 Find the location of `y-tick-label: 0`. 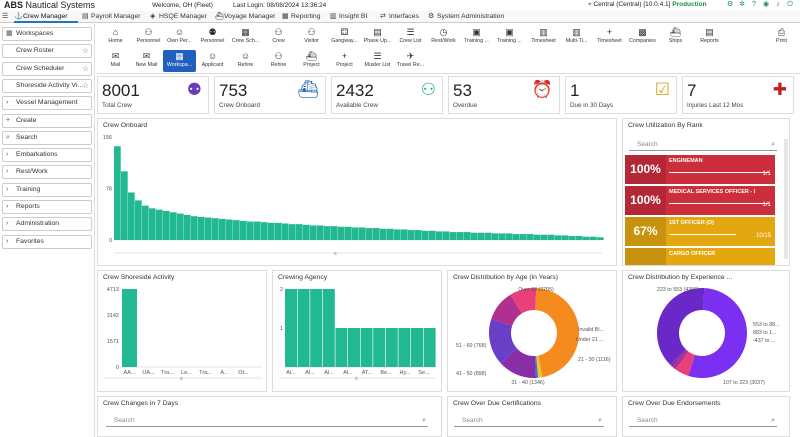

y-tick-label: 0 is located at coordinates (117, 368).